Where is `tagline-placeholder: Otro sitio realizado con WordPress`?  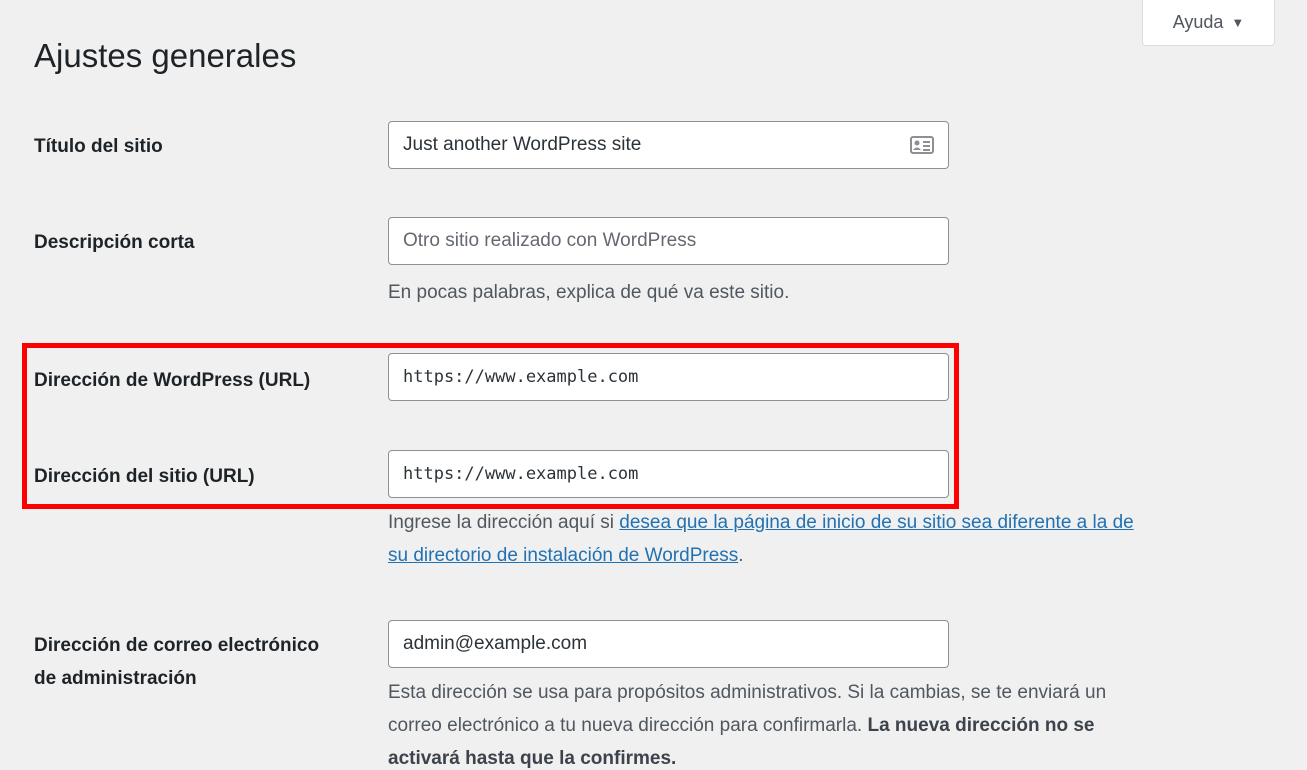 tagline-placeholder: Otro sitio realizado con WordPress is located at coordinates (550, 240).